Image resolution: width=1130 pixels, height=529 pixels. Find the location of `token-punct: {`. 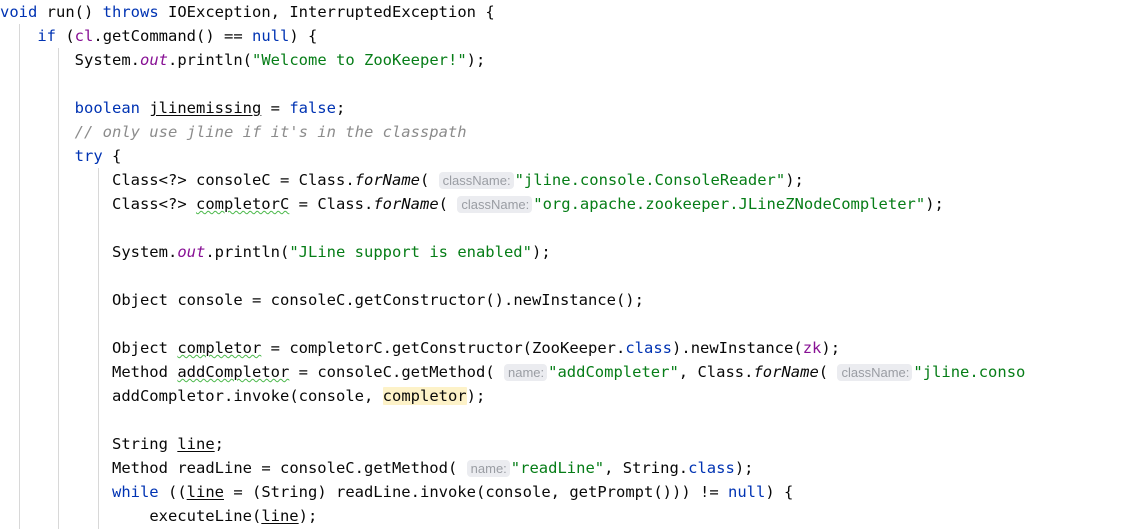

token-punct: { is located at coordinates (112, 156).